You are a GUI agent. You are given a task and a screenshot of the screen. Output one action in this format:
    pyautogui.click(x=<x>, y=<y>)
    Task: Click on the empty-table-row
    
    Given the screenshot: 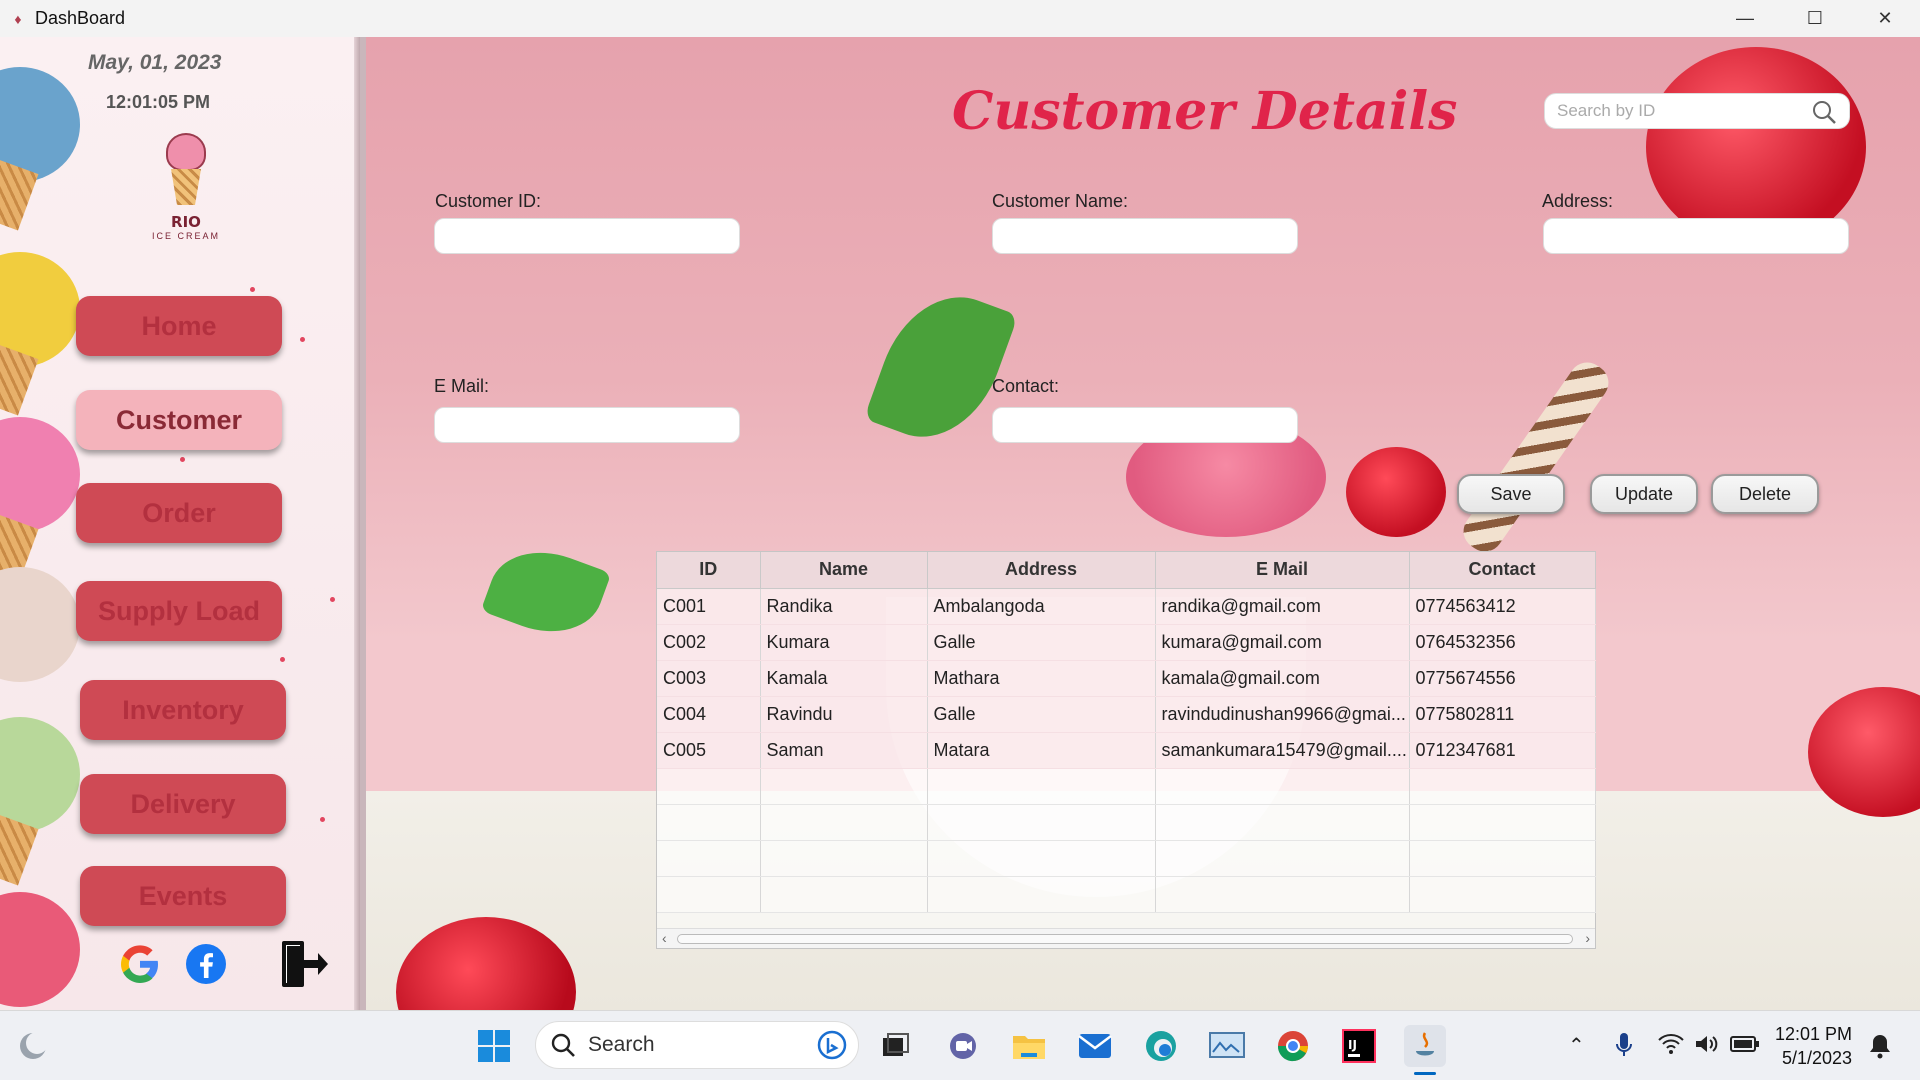 What is the action you would take?
    pyautogui.click(x=1126, y=858)
    